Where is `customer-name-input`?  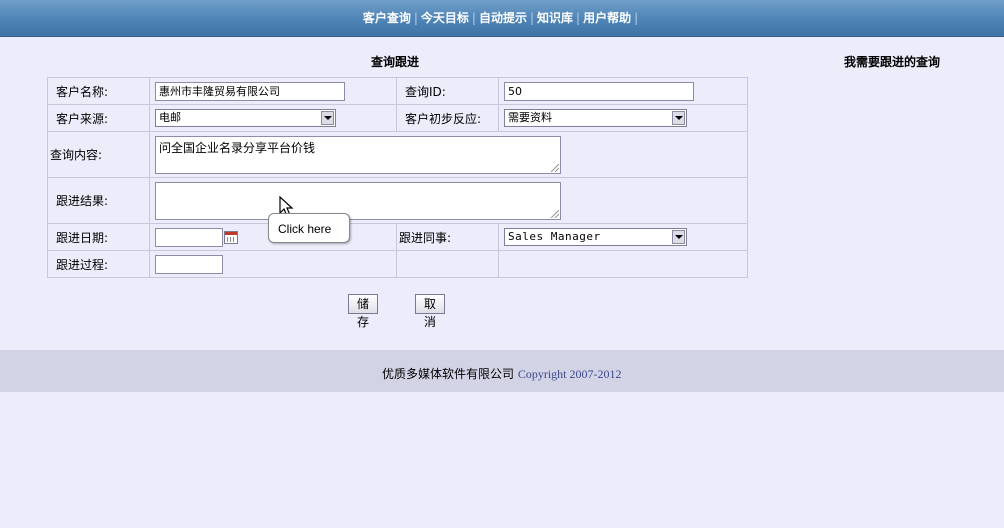
customer-name-input is located at coordinates (250, 91).